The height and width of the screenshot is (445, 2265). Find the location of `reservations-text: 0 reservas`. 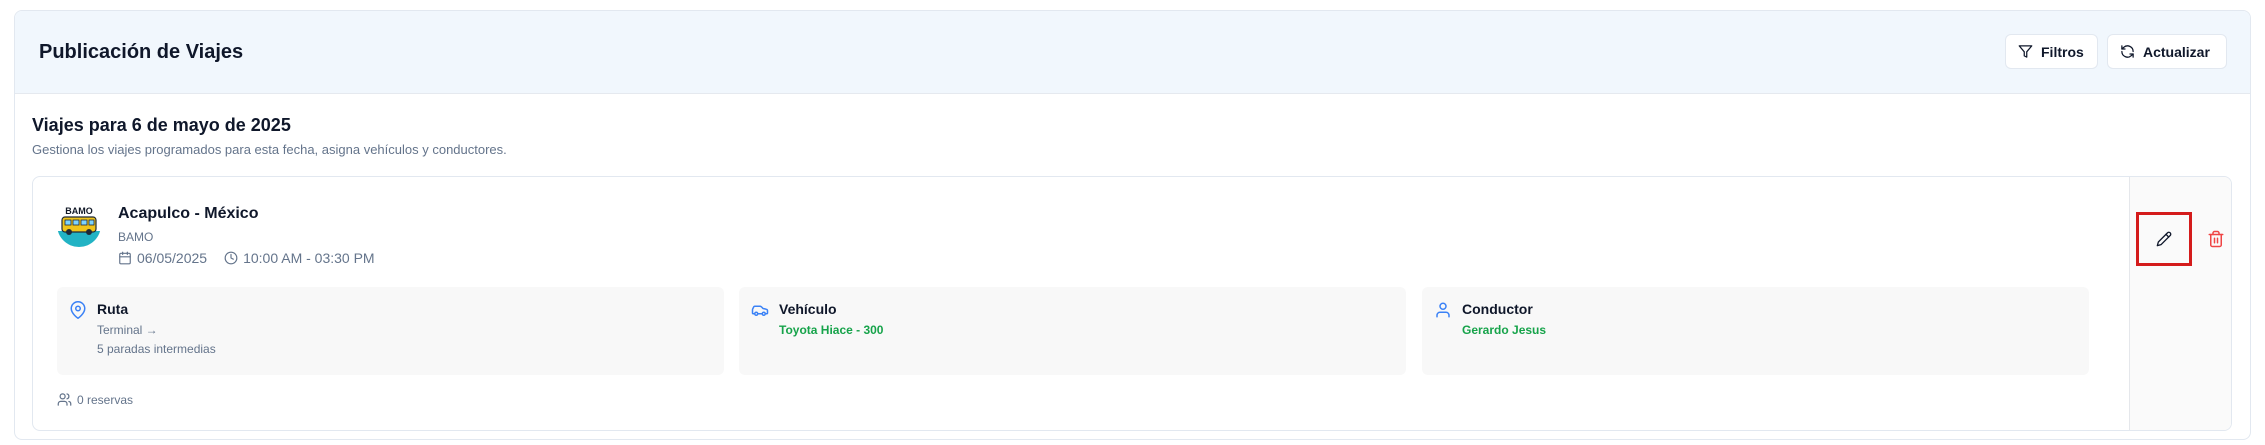

reservations-text: 0 reservas is located at coordinates (105, 399).